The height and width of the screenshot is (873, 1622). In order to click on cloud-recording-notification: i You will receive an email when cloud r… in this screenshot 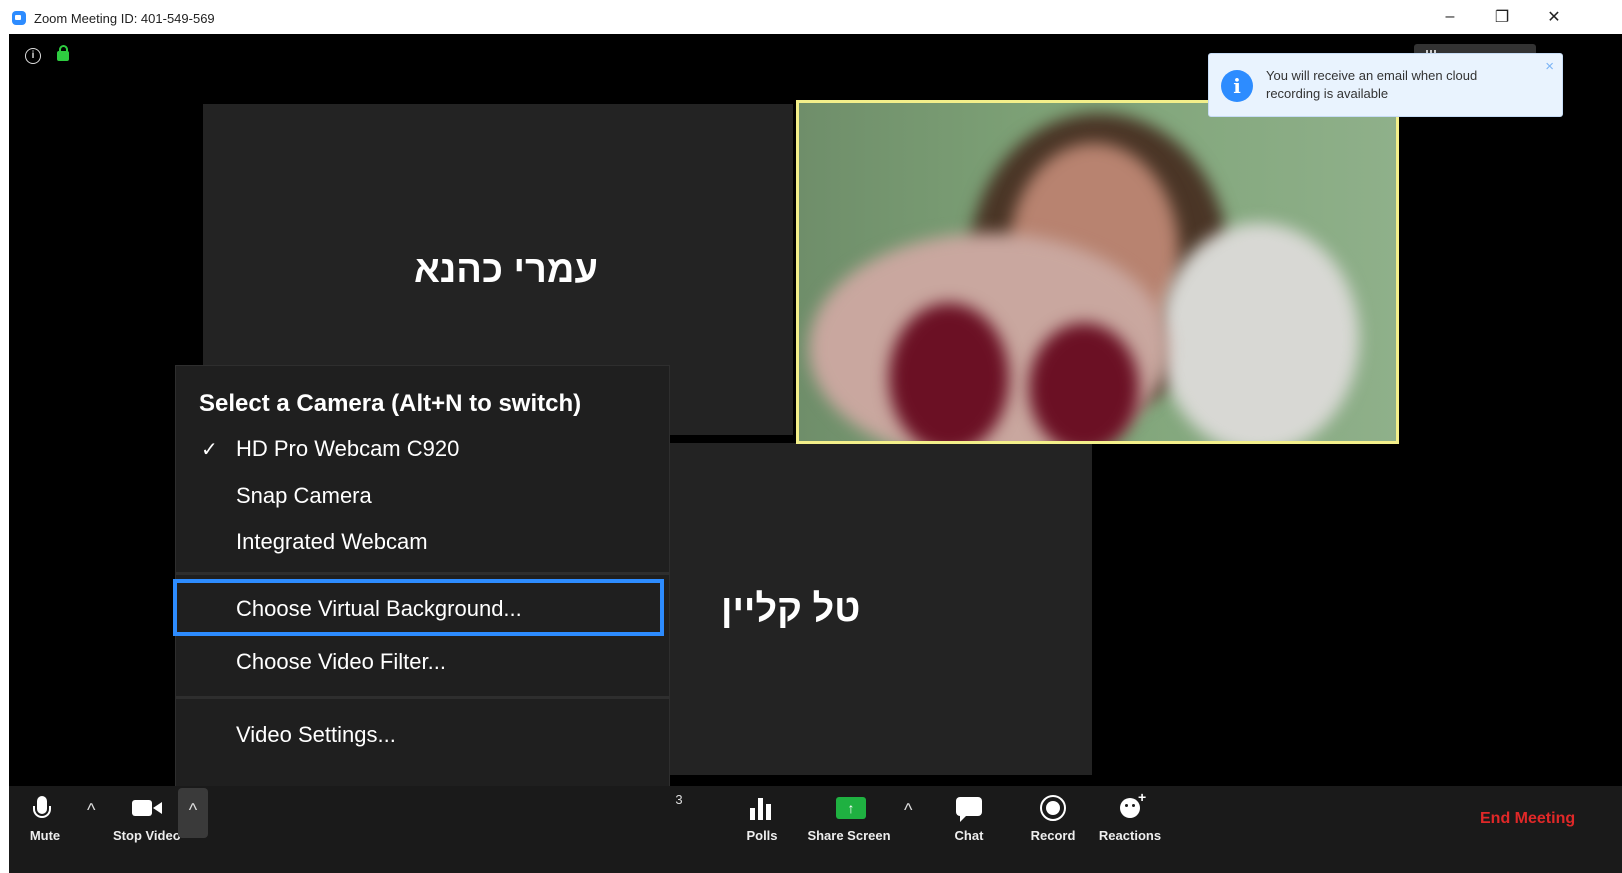, I will do `click(1385, 85)`.